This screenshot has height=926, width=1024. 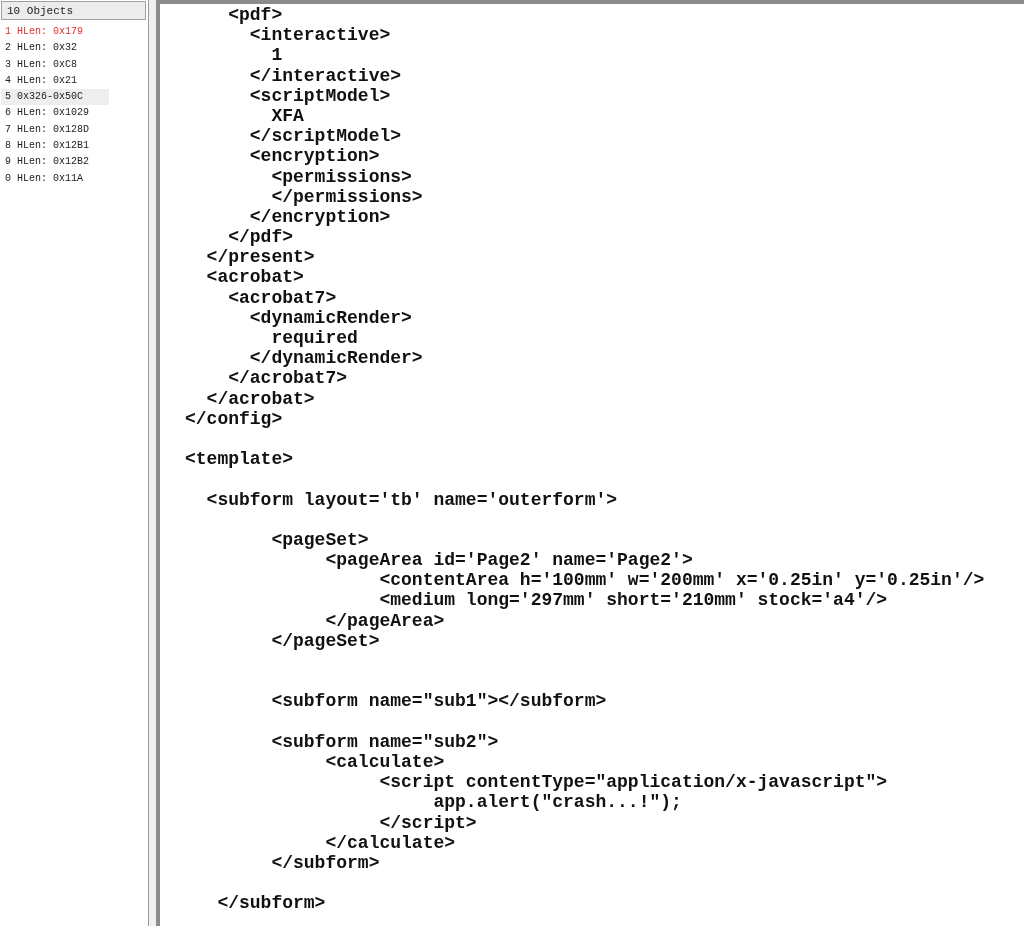 I want to click on code-line: </script>, so click(x=427, y=822).